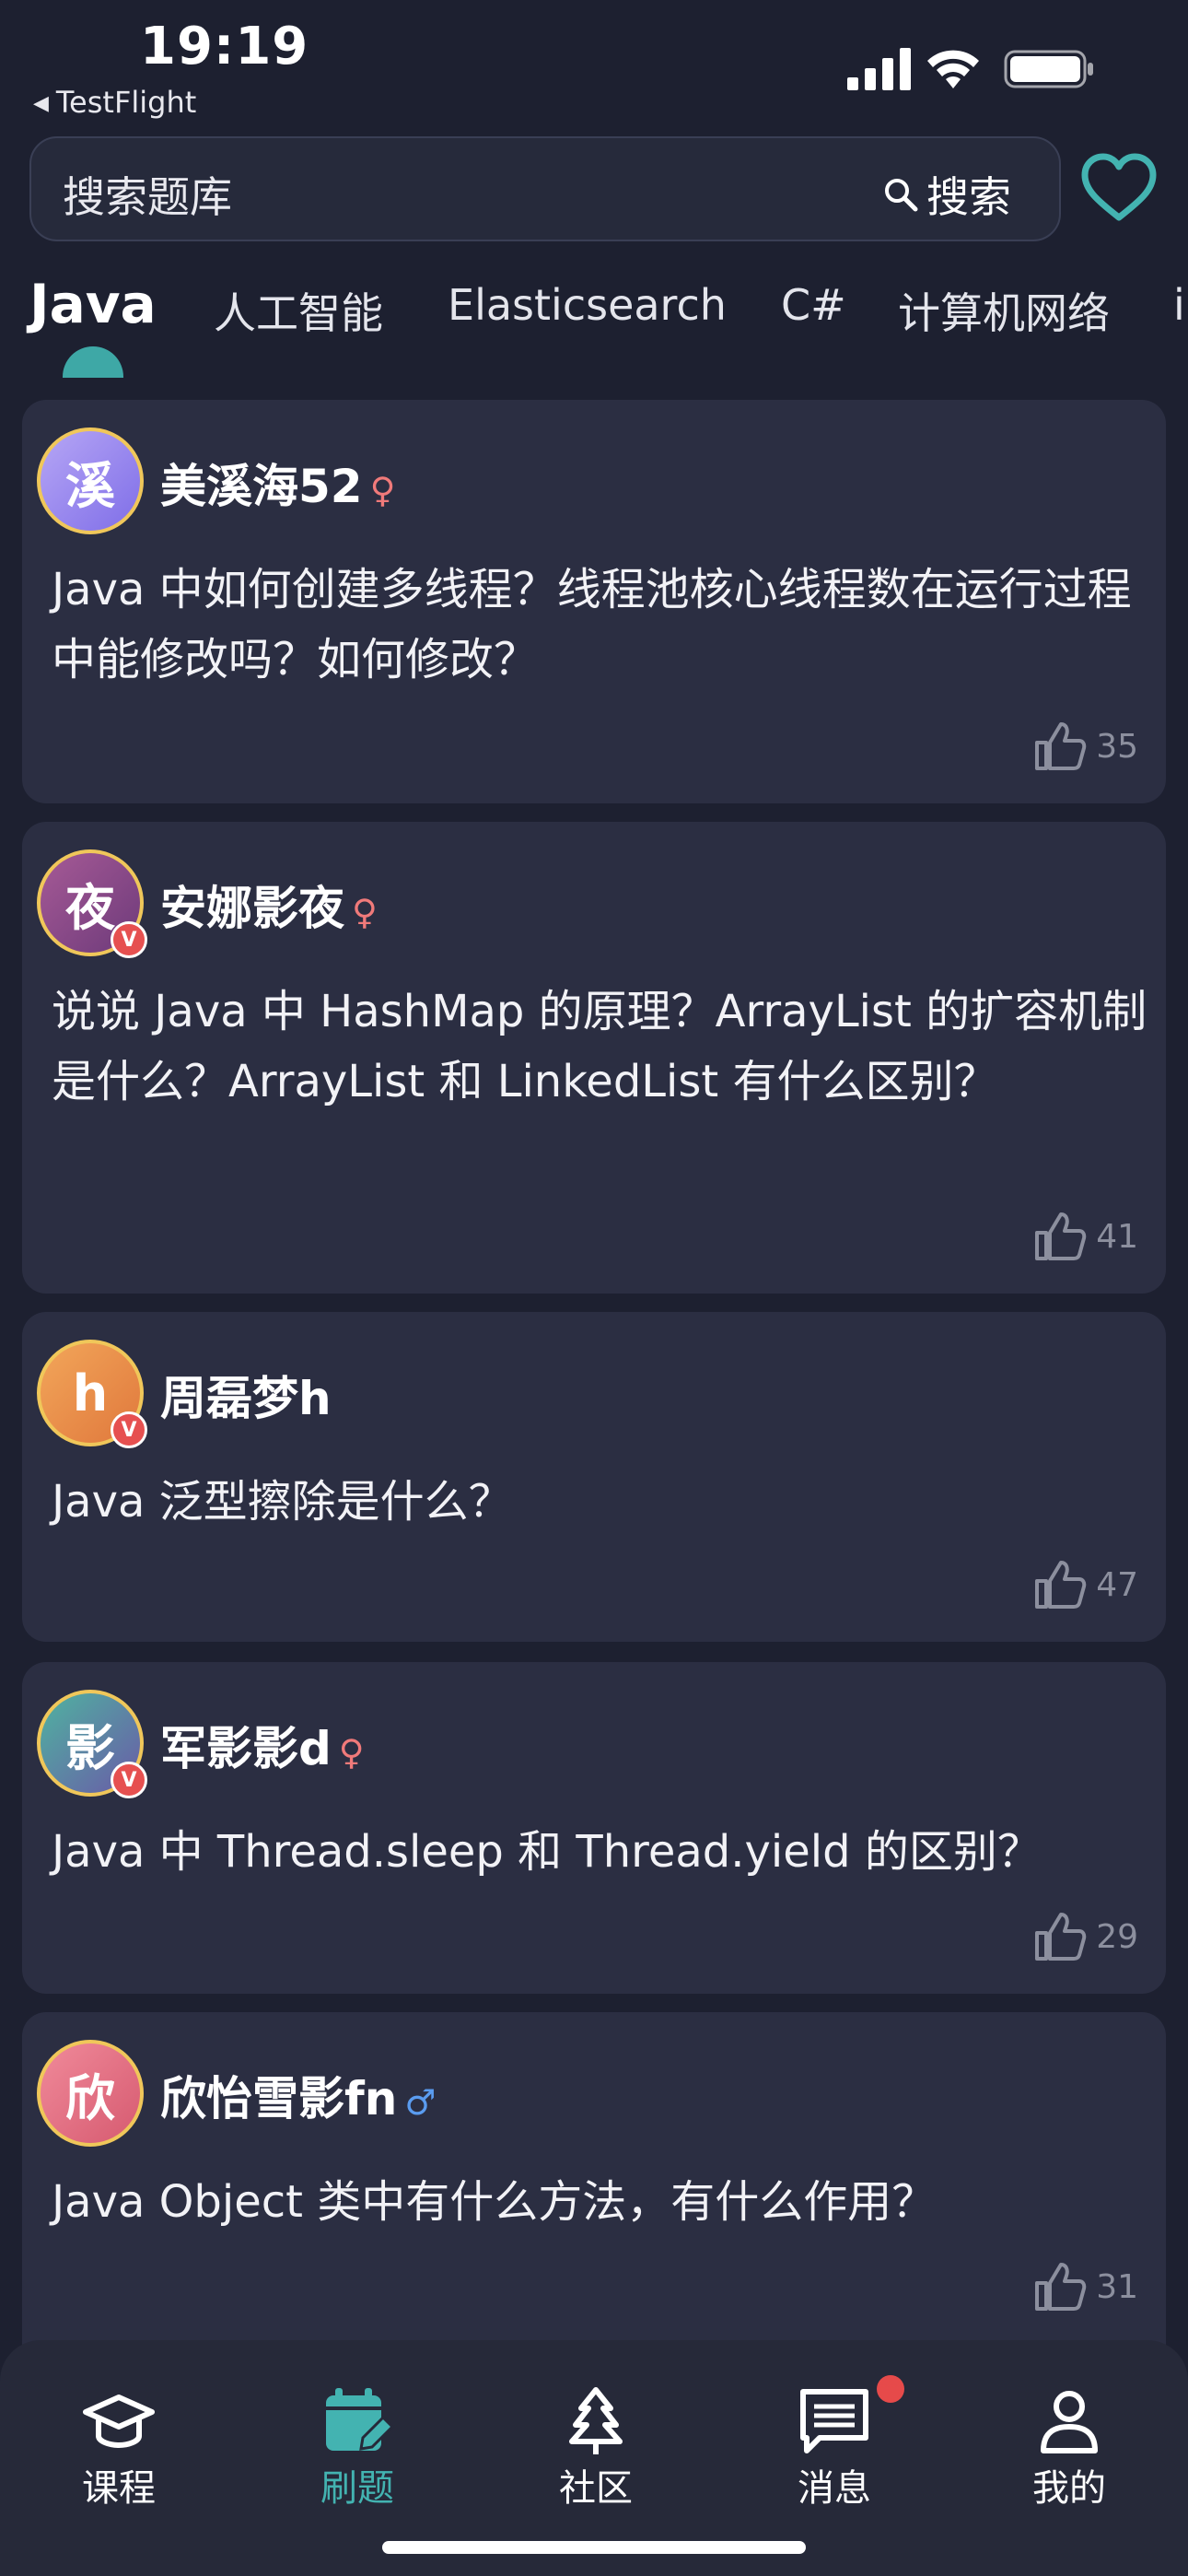  Describe the element at coordinates (119, 2422) in the screenshot. I see `graduation-cap-icon` at that location.